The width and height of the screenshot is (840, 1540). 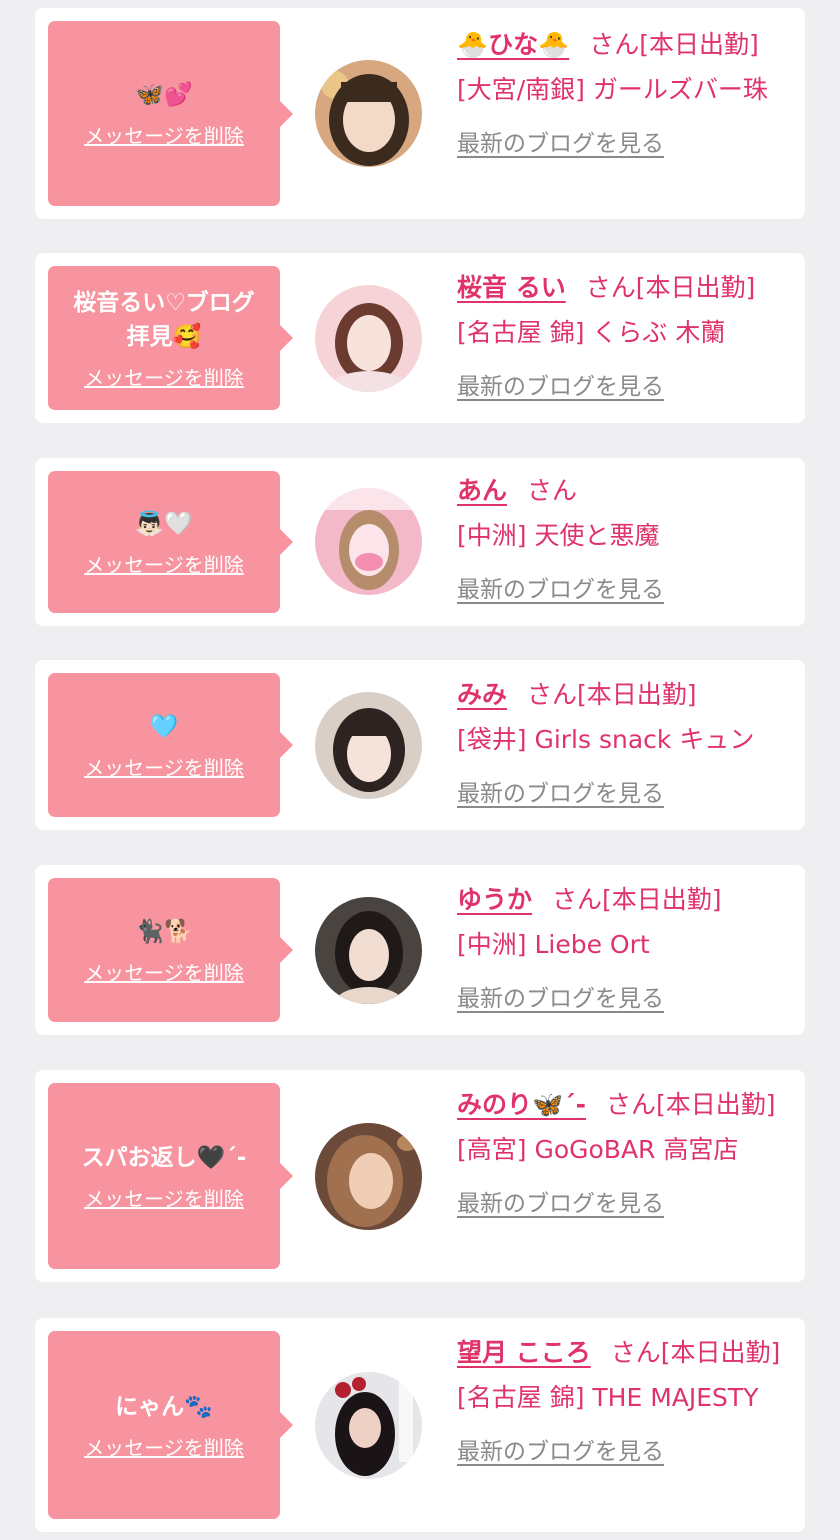 I want to click on message-text: スパお返し🖤´-, so click(x=164, y=1157).